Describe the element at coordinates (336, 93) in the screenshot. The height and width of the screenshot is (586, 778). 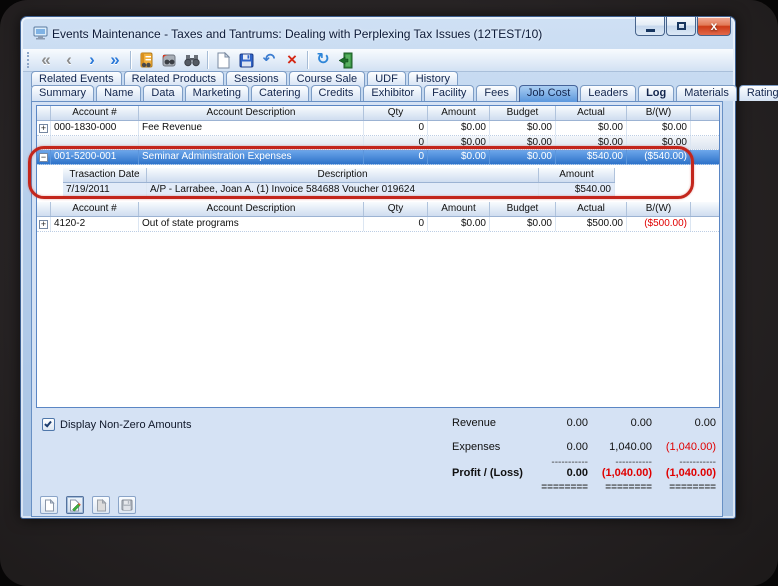
I see `tab-credits: Credits` at that location.